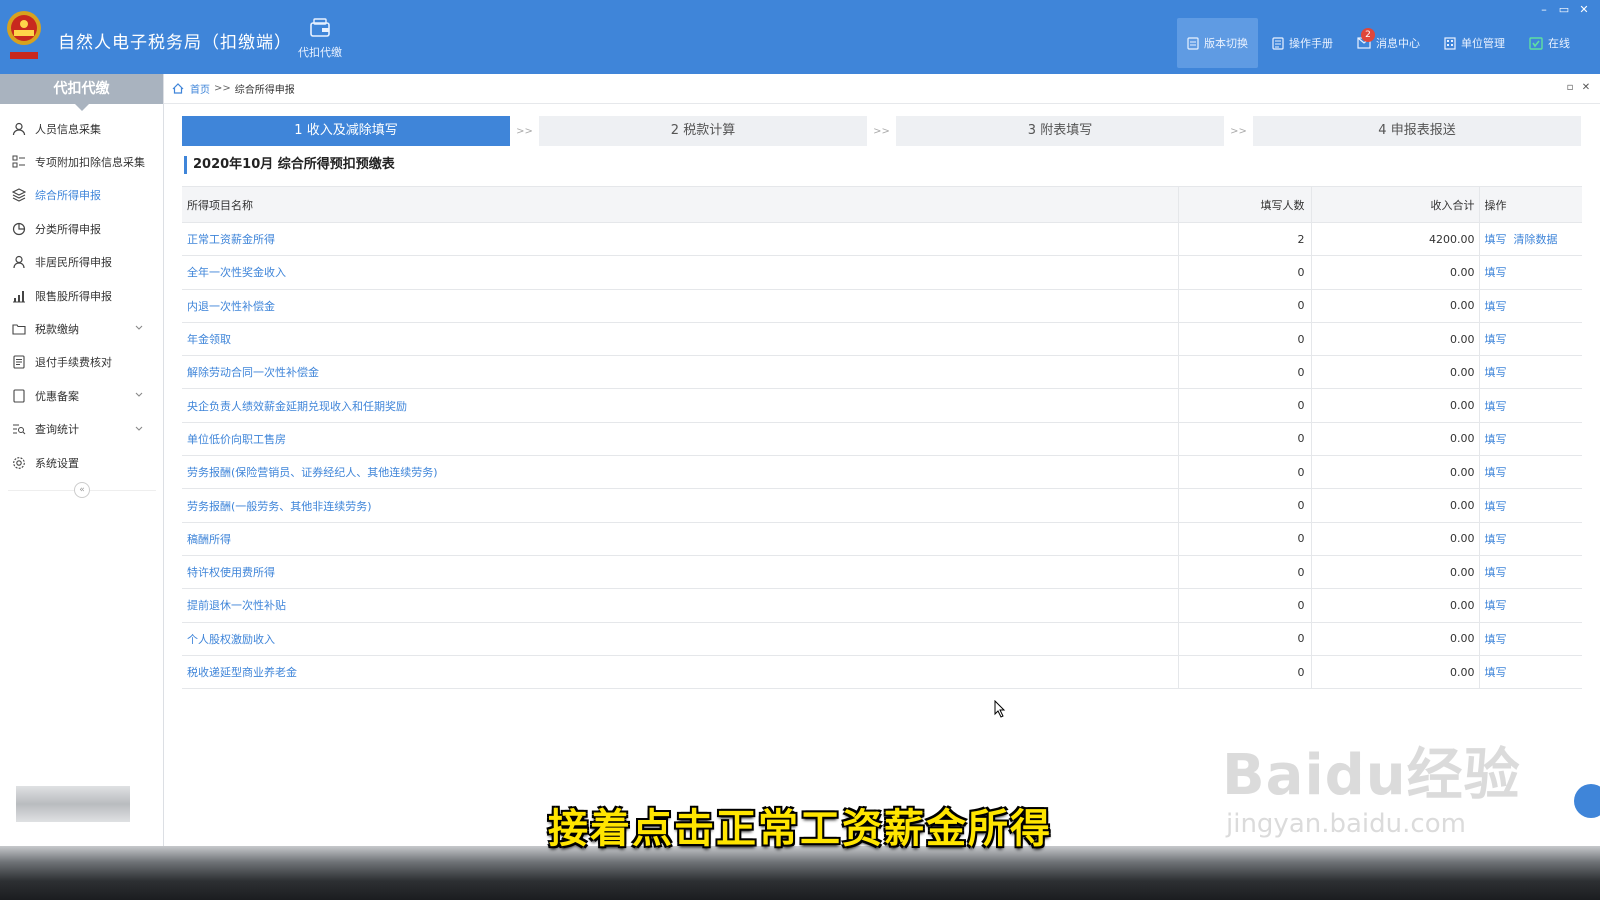  I want to click on table-row: 税收递延型商业养老金 0 0.00 填写, so click(882, 672).